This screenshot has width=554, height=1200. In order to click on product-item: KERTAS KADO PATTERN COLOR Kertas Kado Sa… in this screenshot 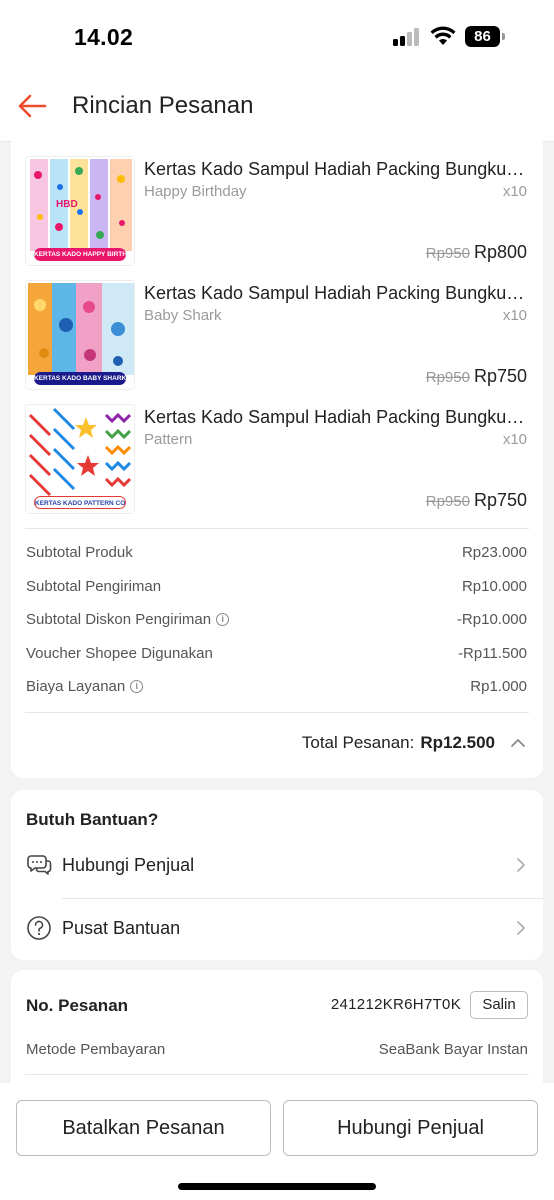, I will do `click(277, 466)`.